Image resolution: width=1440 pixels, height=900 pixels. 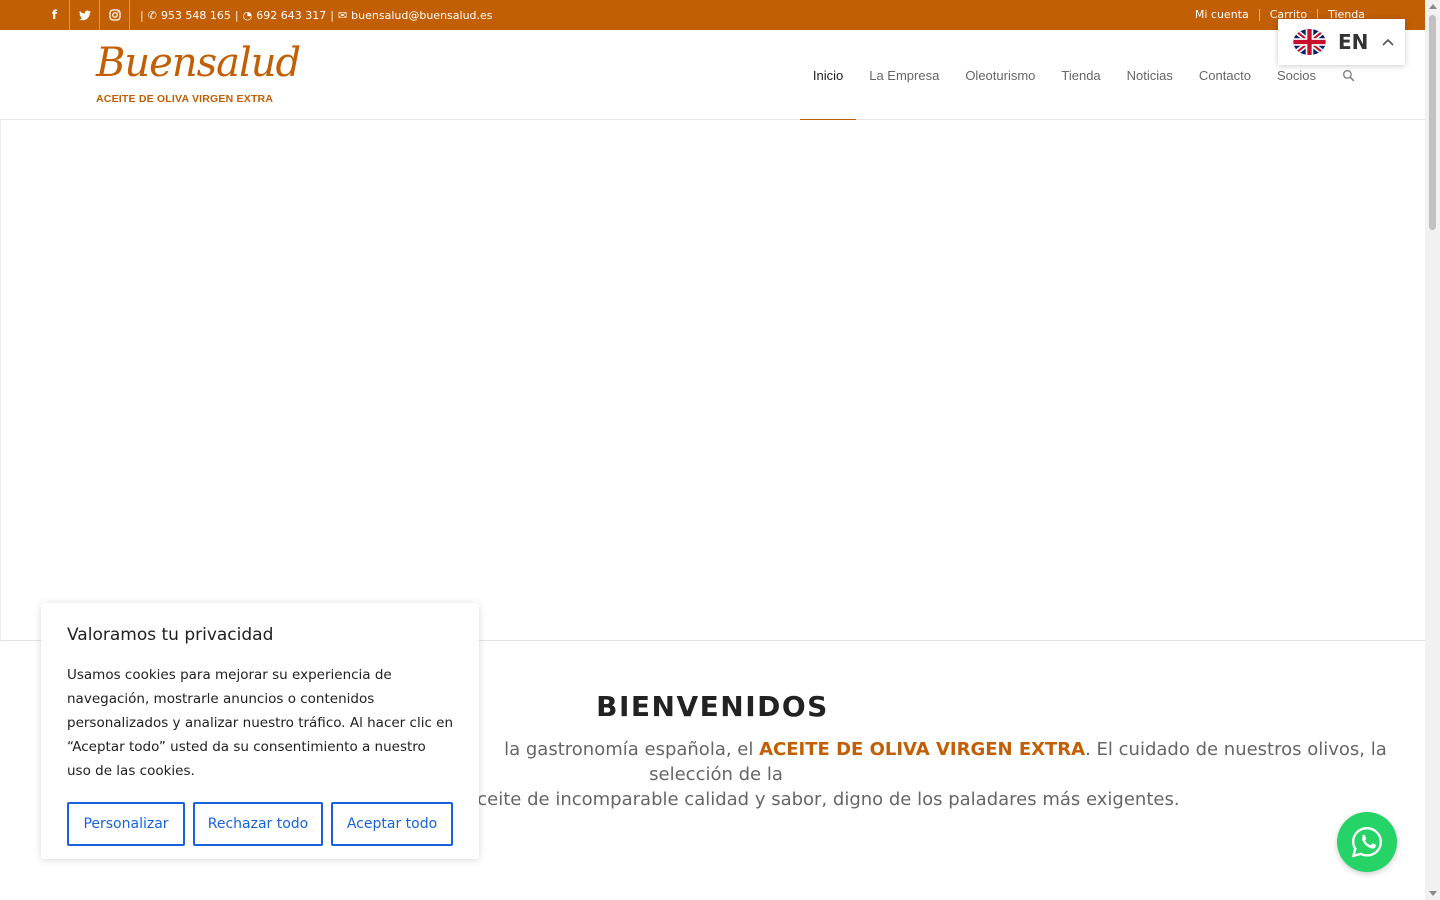 I want to click on email-link: buensalud@buensalud.es, so click(x=421, y=15).